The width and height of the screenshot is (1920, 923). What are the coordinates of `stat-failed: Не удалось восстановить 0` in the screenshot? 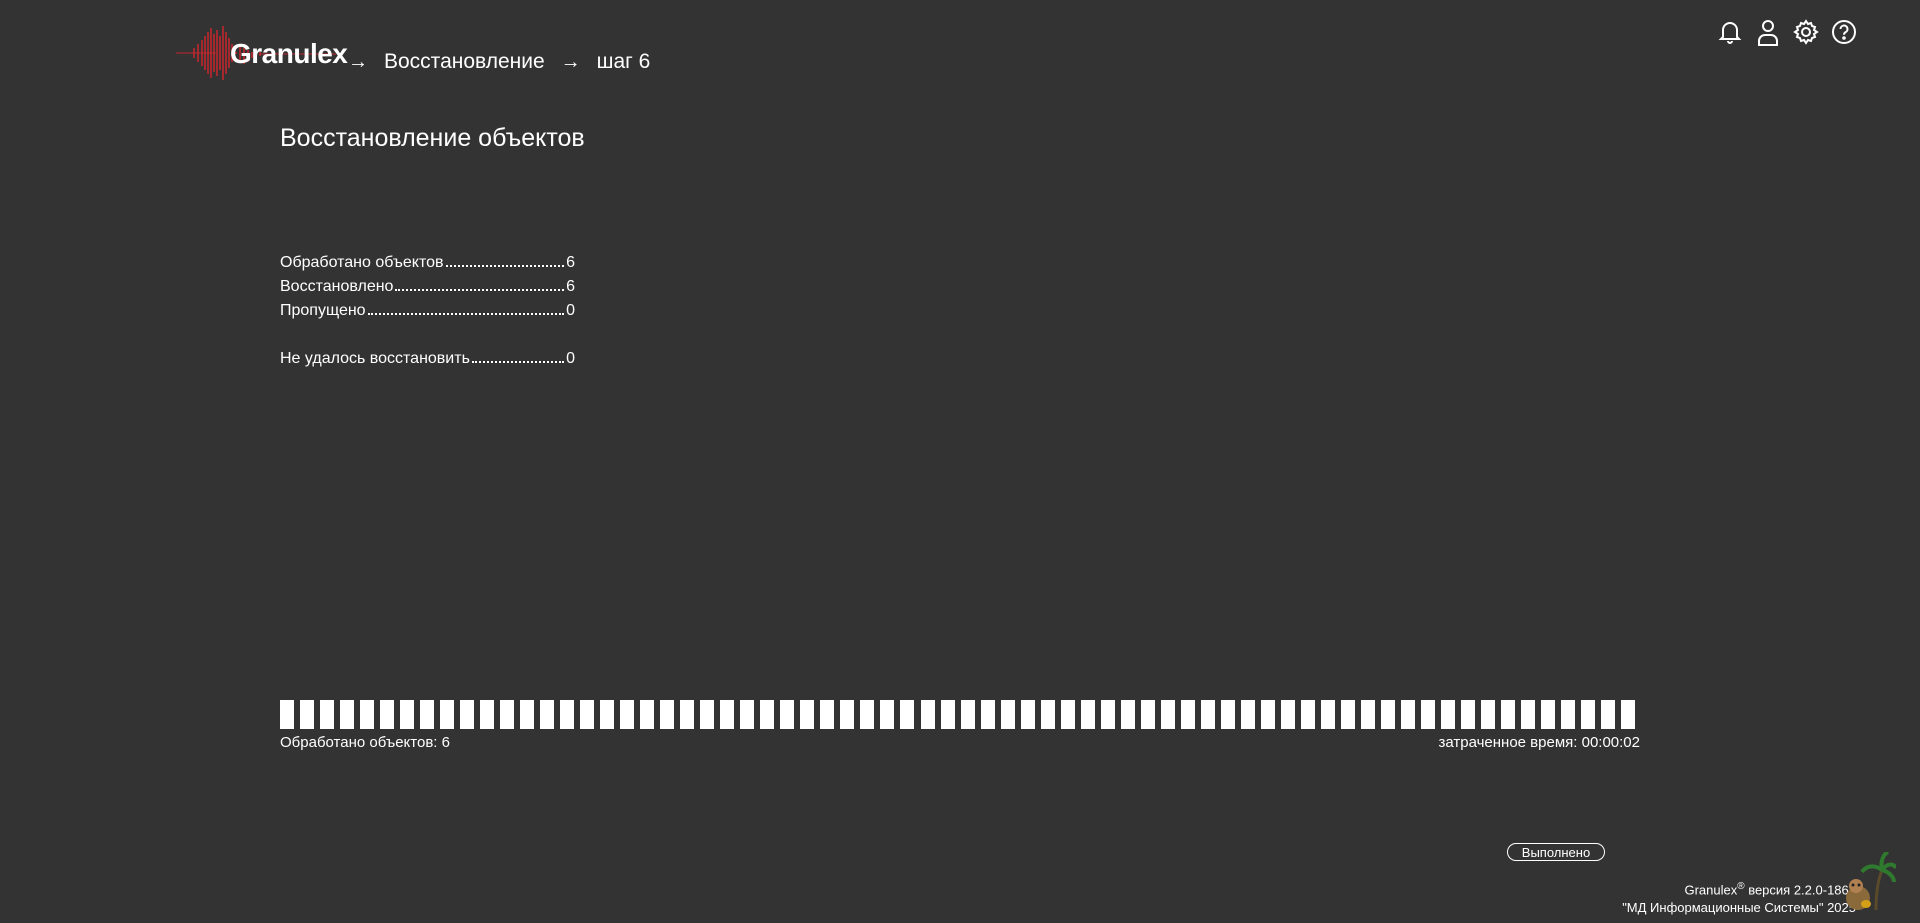 It's located at (427, 362).